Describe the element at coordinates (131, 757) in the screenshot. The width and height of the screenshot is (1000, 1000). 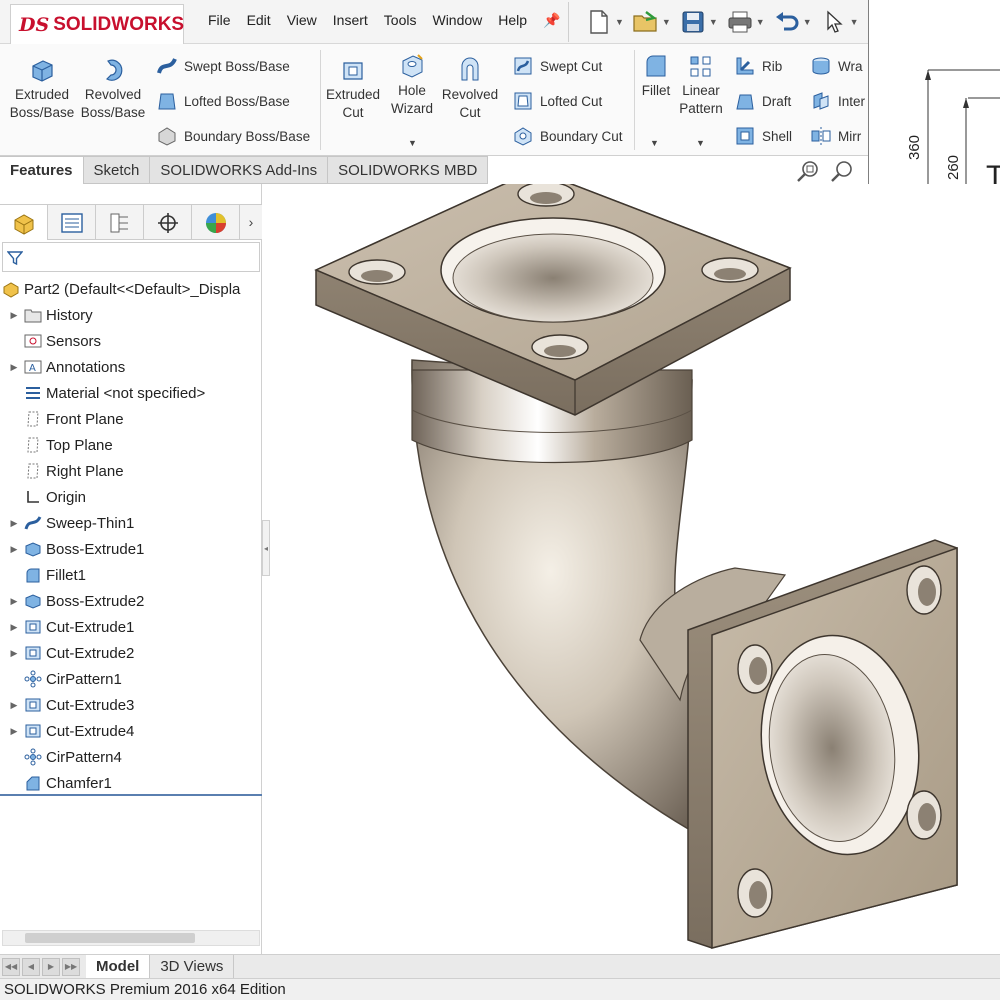
I see `tree-item-cirpattern4: CirPattern4` at that location.